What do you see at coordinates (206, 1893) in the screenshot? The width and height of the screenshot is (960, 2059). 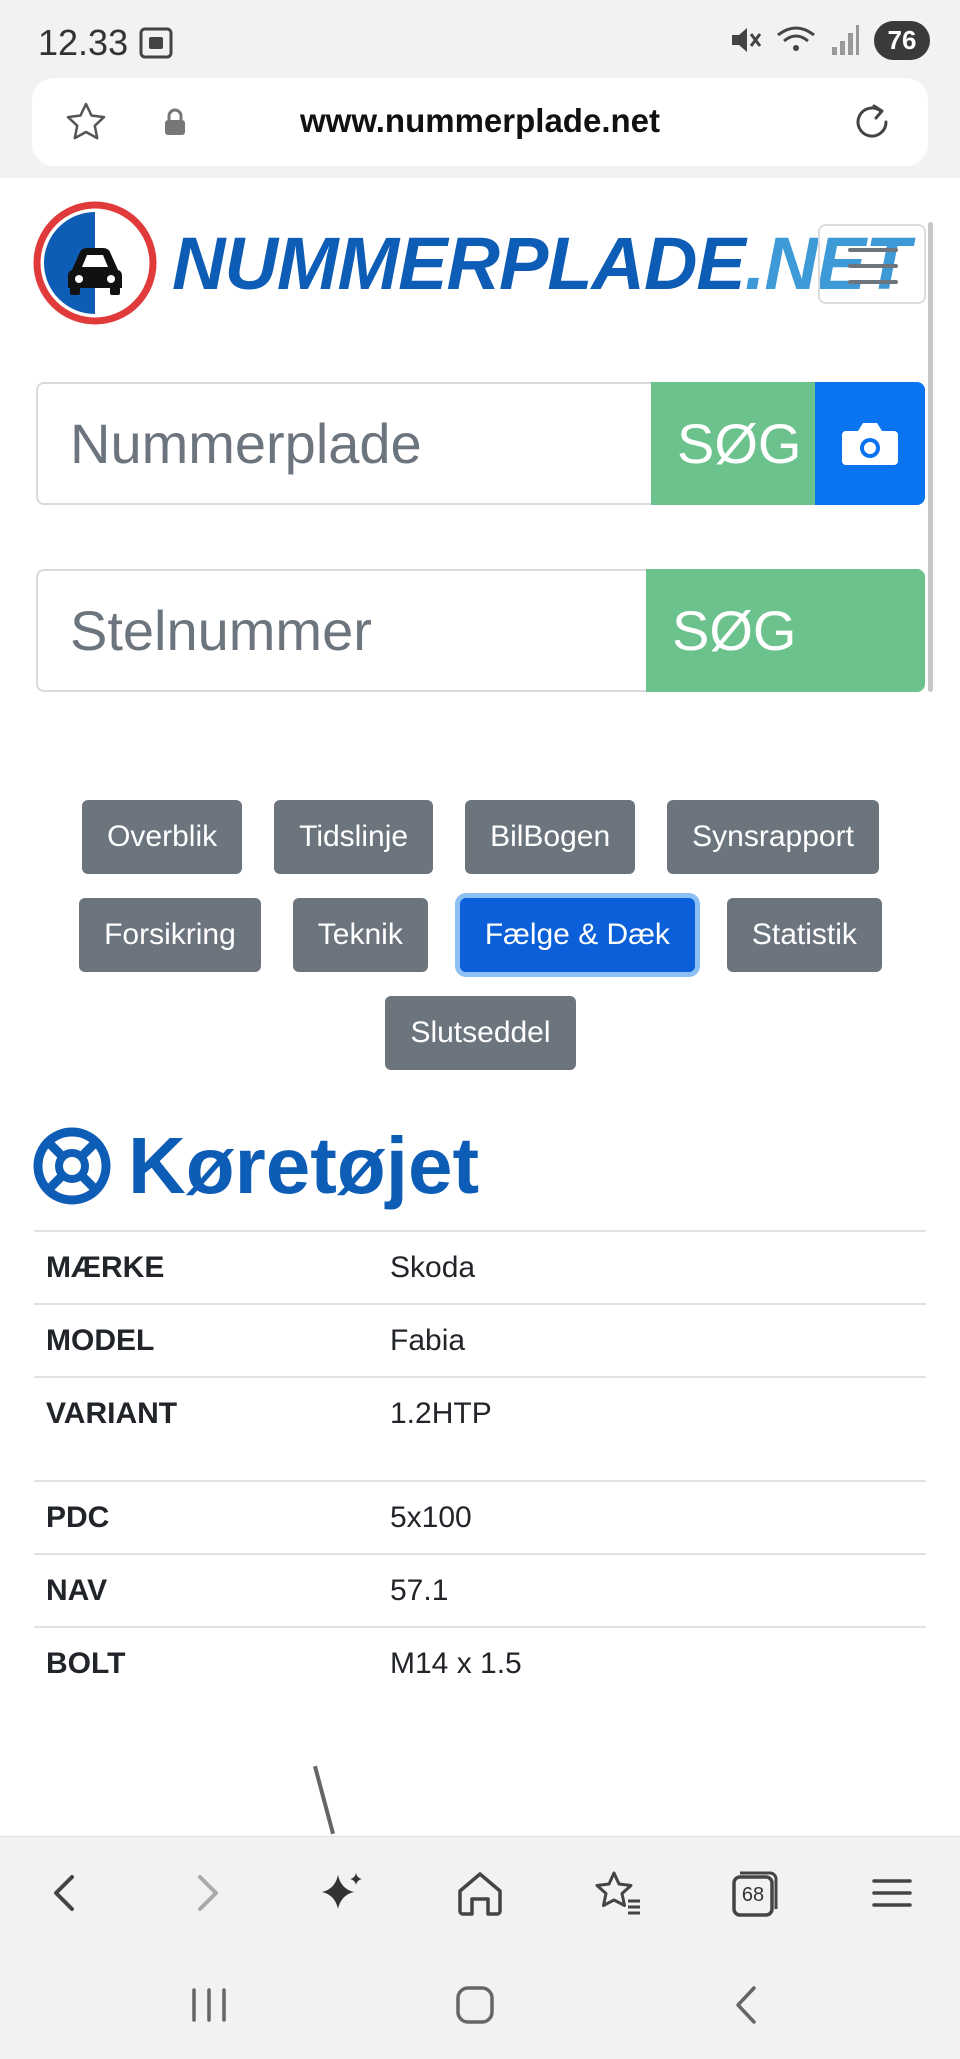 I see `forward-icon` at bounding box center [206, 1893].